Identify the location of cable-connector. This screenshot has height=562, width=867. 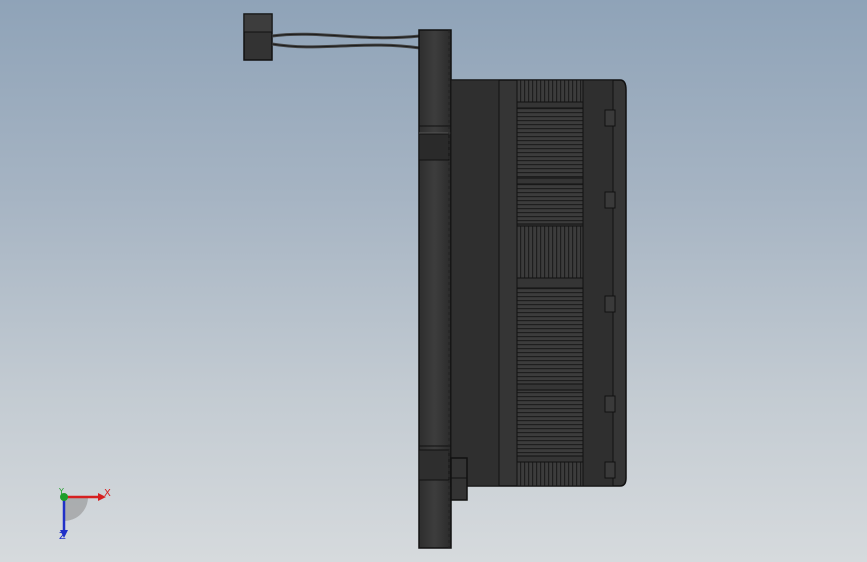
(258, 37).